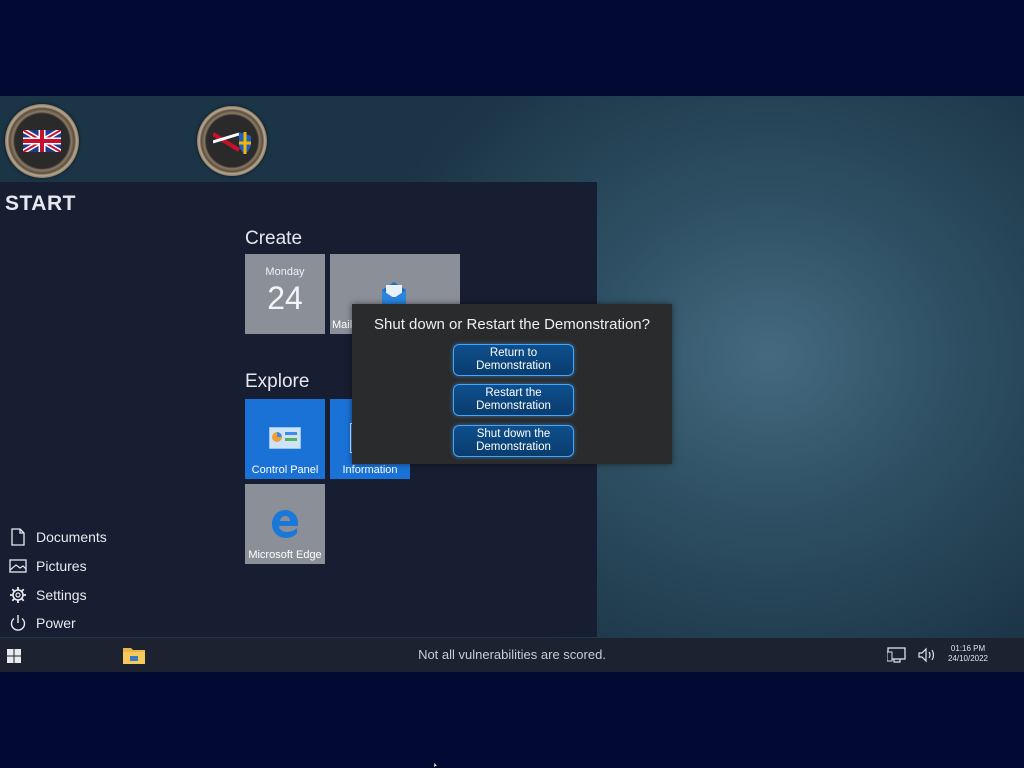  What do you see at coordinates (18, 566) in the screenshot?
I see `picture-icon` at bounding box center [18, 566].